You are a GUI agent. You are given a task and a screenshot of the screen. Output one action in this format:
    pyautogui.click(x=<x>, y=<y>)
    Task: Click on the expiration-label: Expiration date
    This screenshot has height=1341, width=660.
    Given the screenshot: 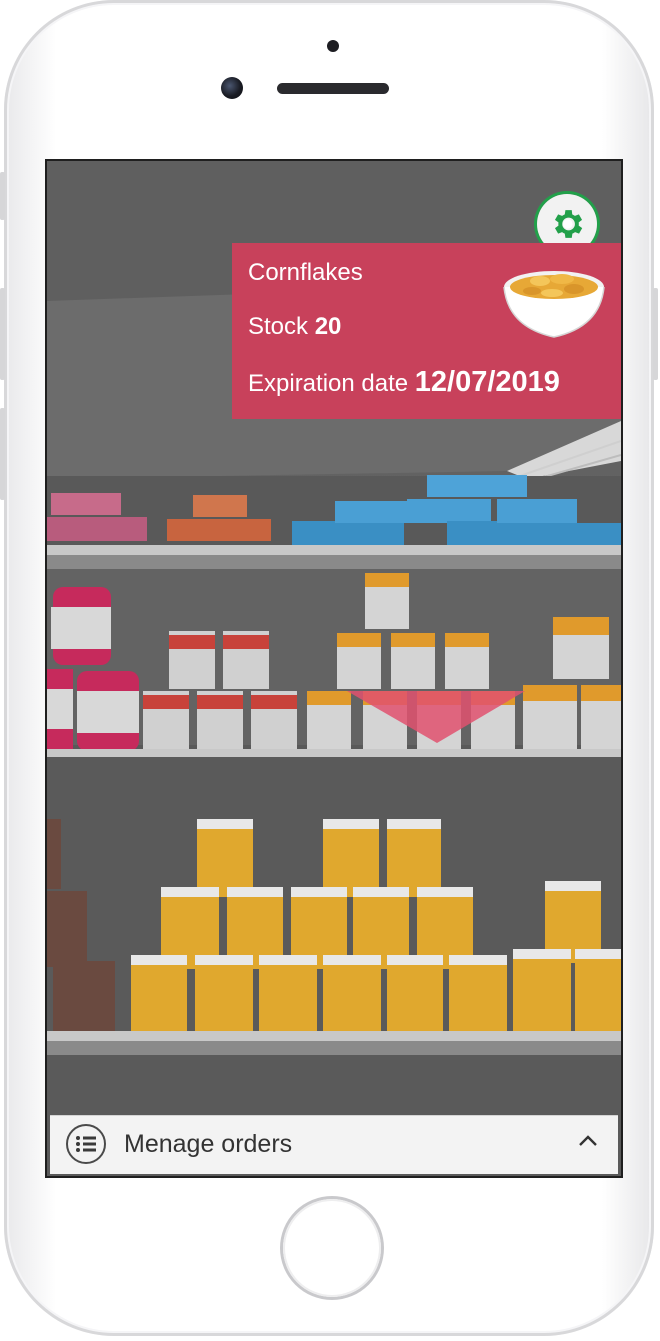 What is the action you would take?
    pyautogui.click(x=328, y=383)
    